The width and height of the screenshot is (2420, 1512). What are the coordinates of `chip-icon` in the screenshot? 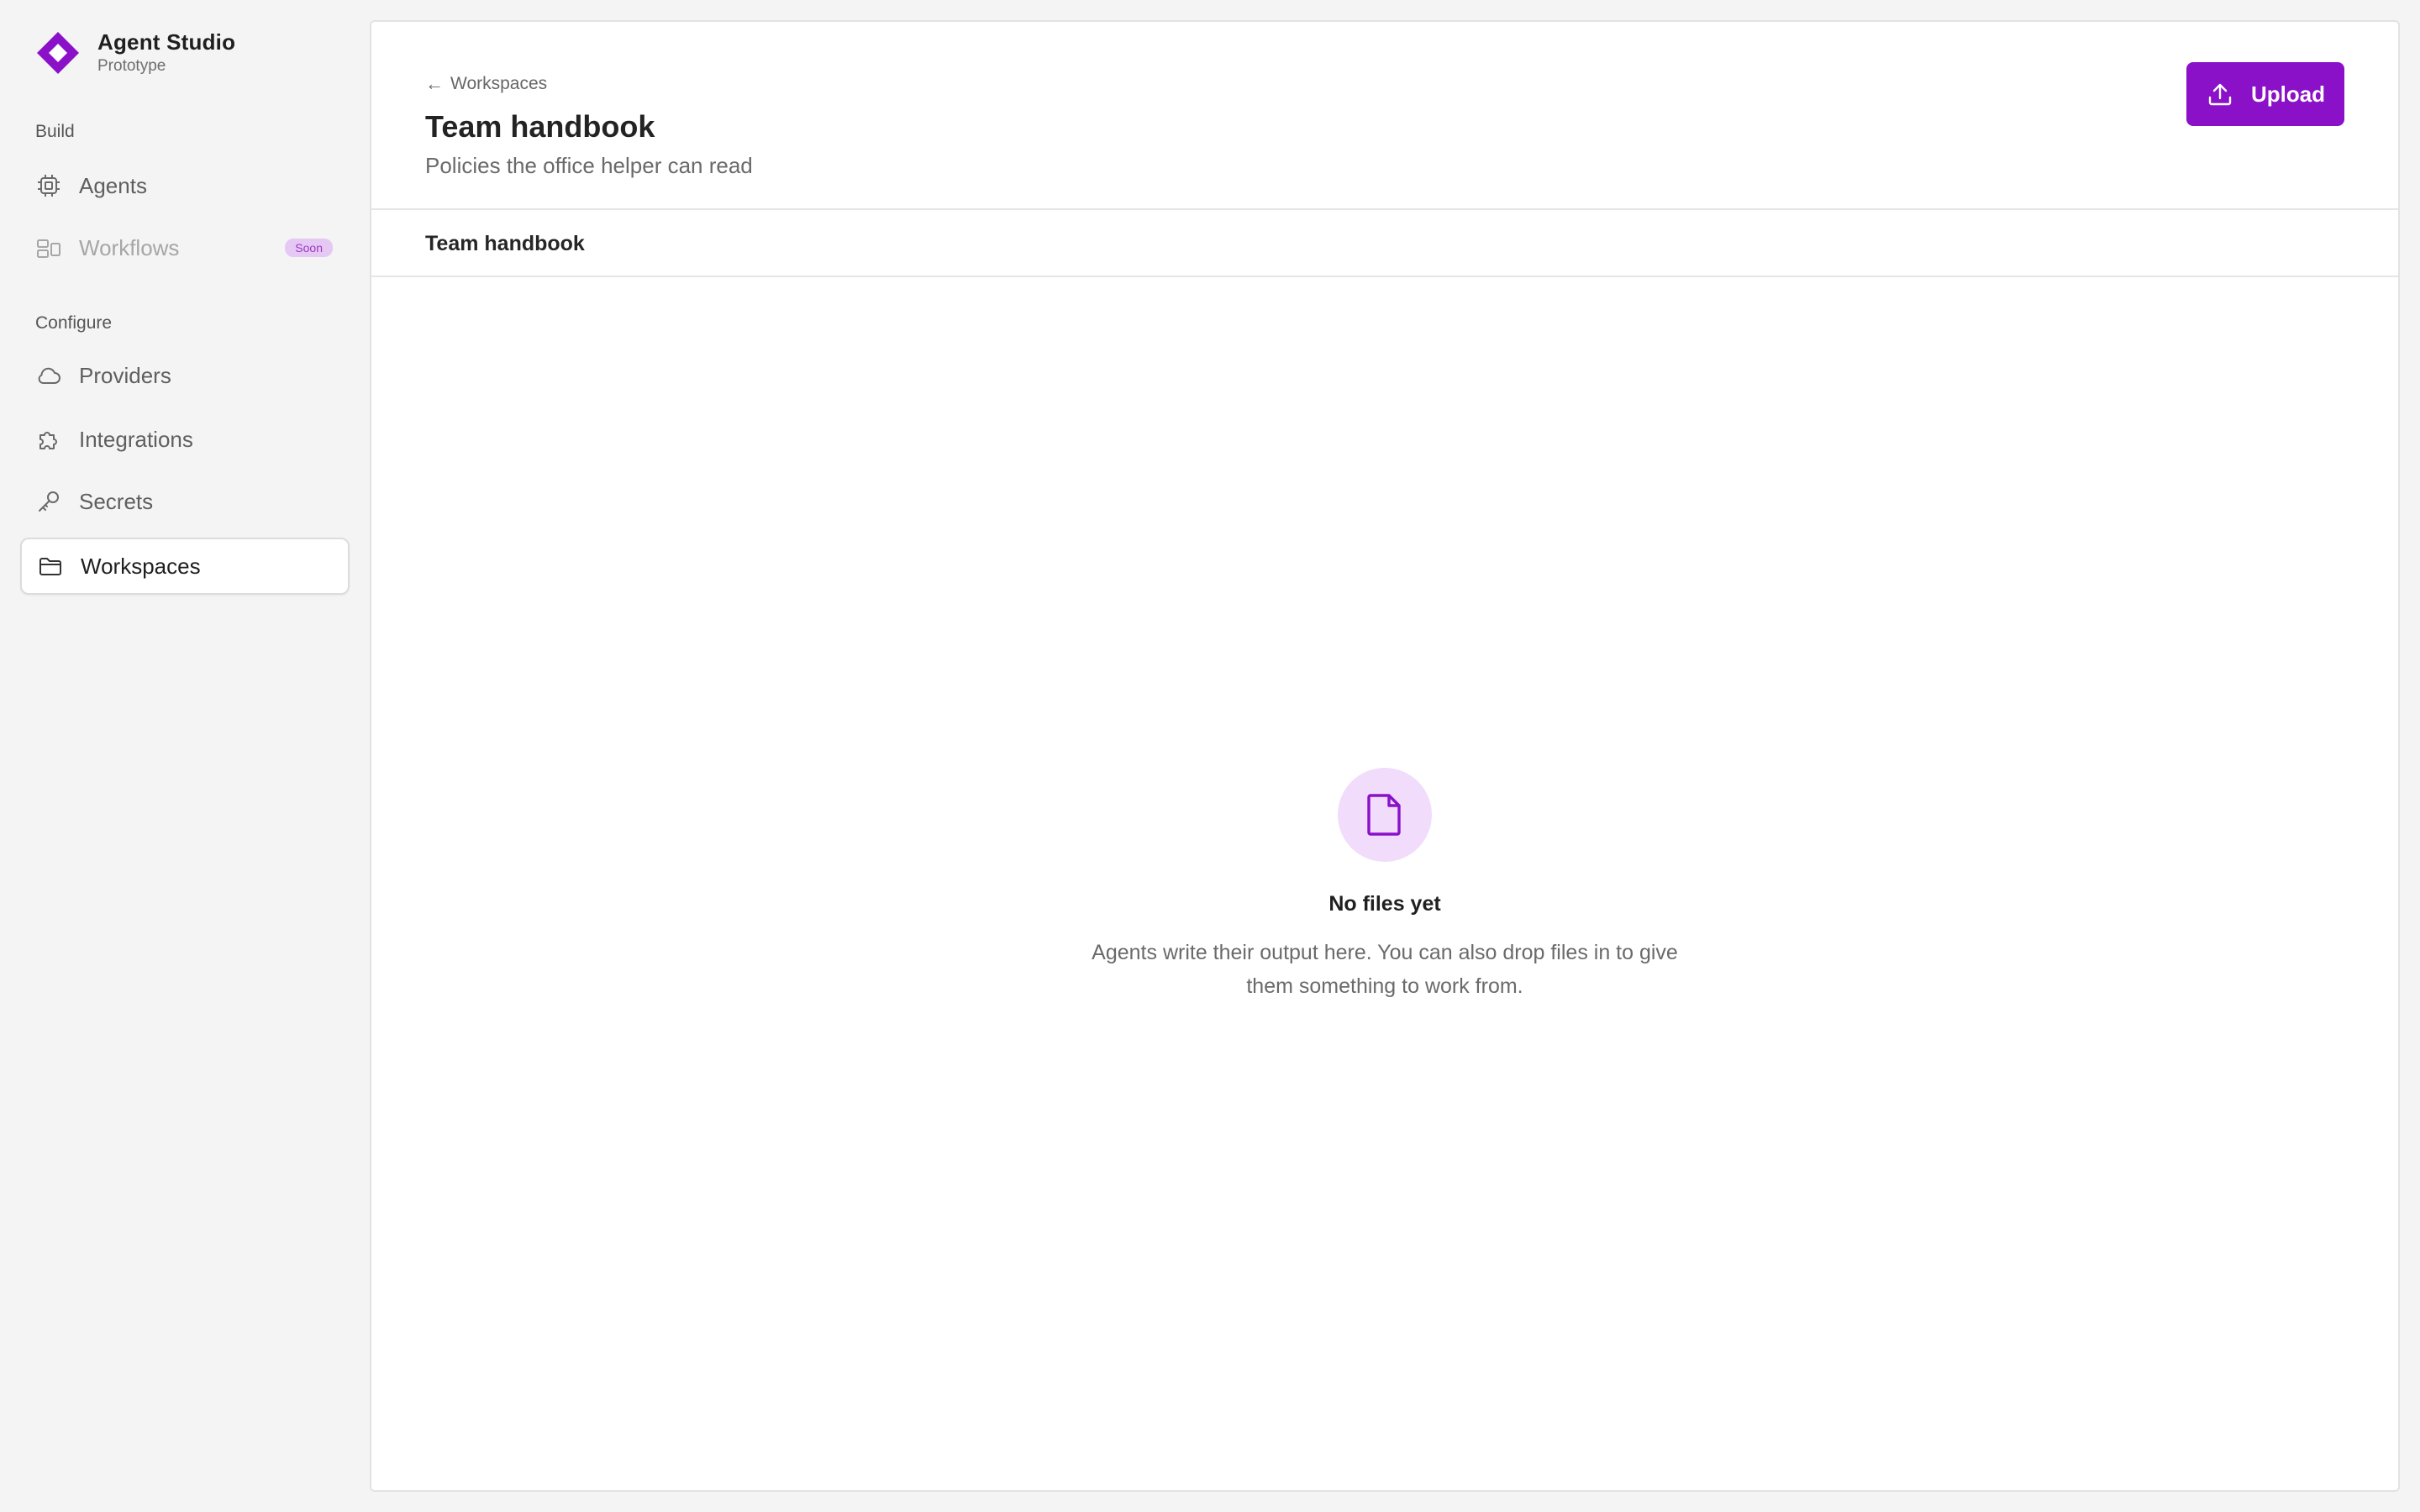 It's located at (49, 185).